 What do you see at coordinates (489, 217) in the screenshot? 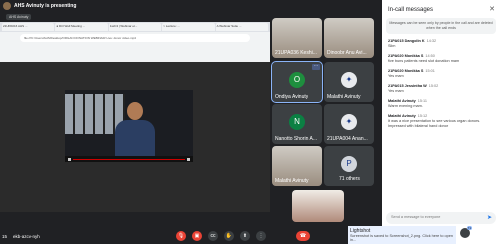
I see `send-icon: ➤` at bounding box center [489, 217].